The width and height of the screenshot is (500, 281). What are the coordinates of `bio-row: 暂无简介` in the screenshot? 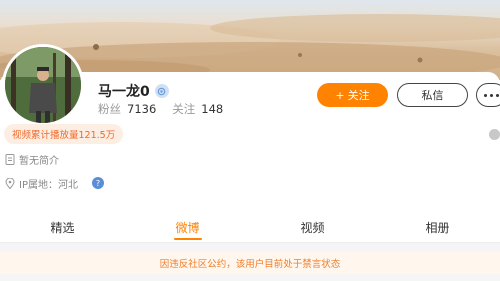 It's located at (31, 159).